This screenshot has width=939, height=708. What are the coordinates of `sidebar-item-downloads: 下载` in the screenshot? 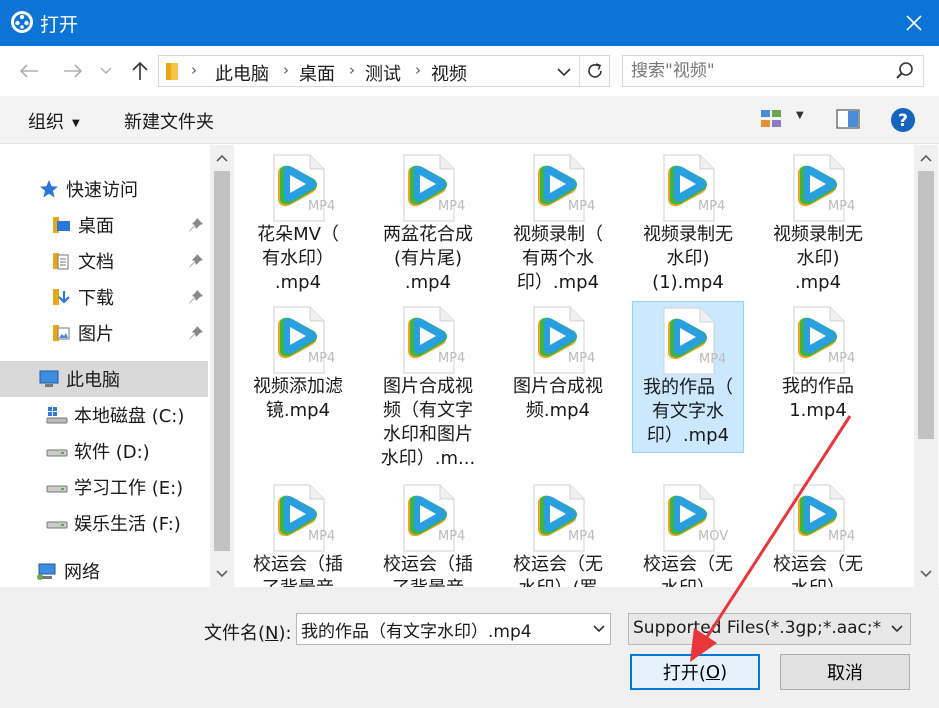 It's located at (104, 297).